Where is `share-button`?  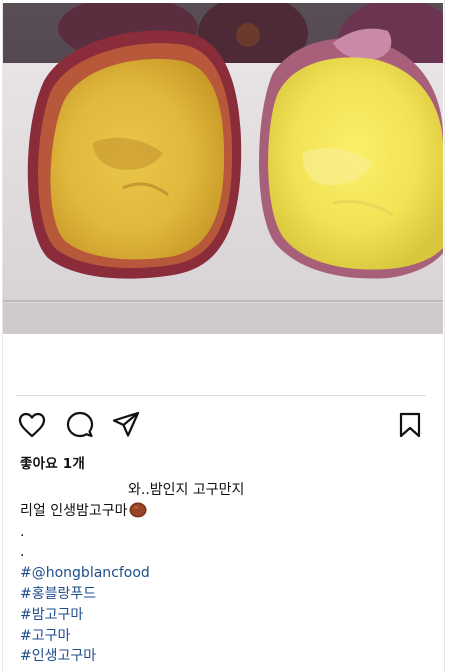
share-button is located at coordinates (126, 425).